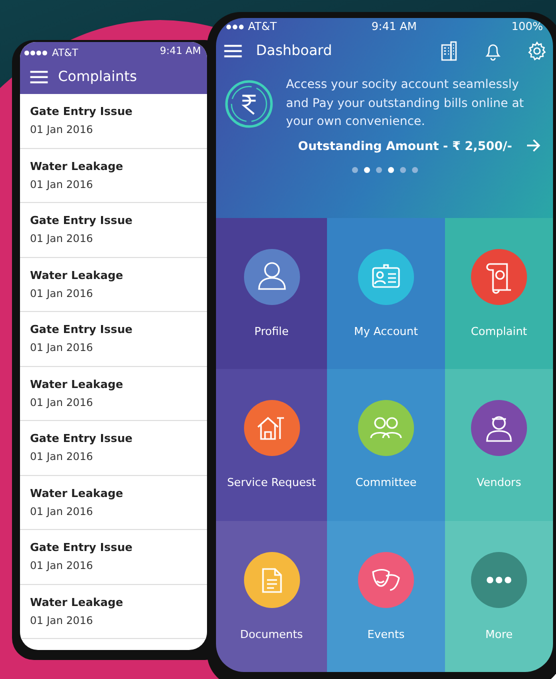  I want to click on banner-message: Access your socity account seamlessly and Pay your outstanding bills online at your own convenience., so click(405, 103).